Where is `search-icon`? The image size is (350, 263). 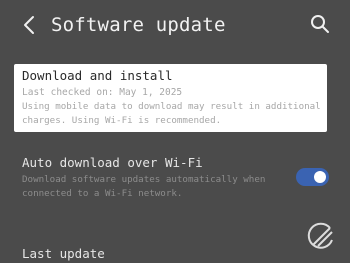
search-icon is located at coordinates (320, 24).